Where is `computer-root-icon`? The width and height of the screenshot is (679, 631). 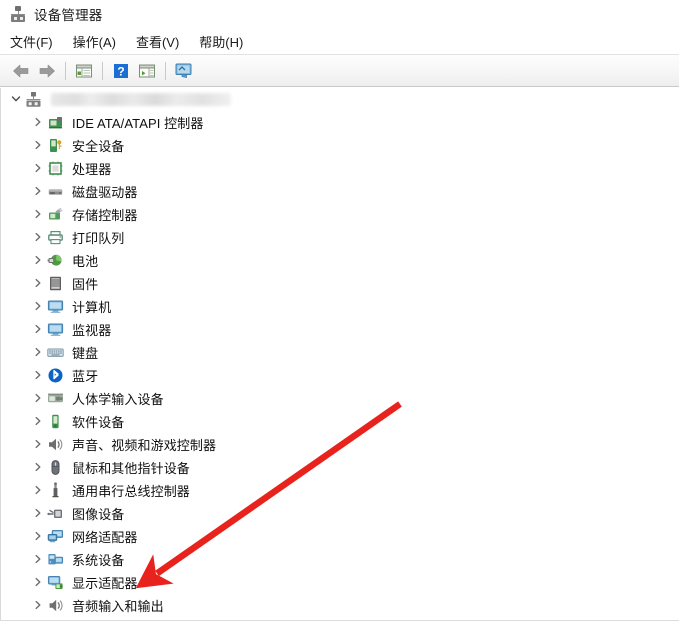 computer-root-icon is located at coordinates (34, 100).